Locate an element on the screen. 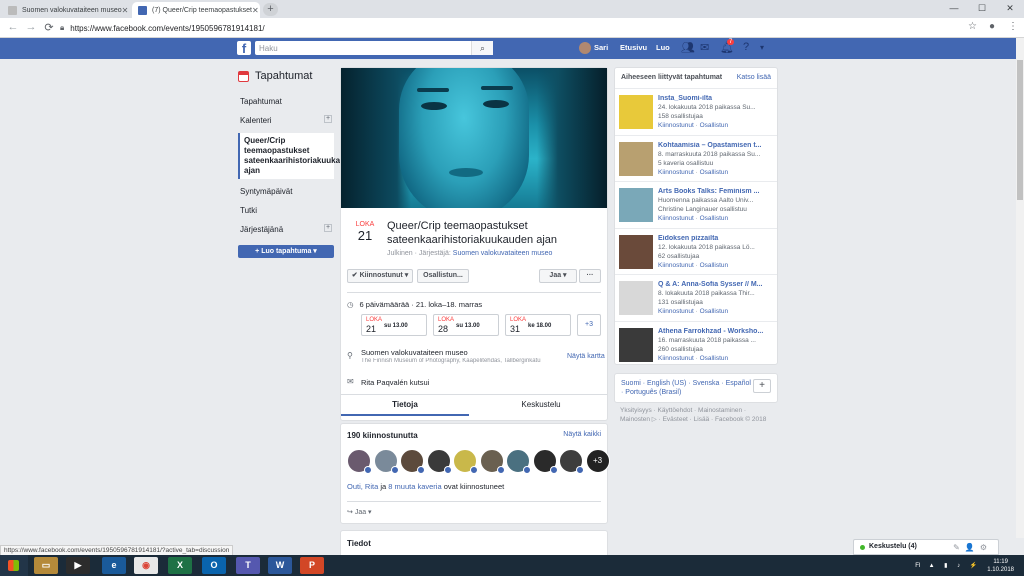  tab-info: Tietoja is located at coordinates (405, 406).